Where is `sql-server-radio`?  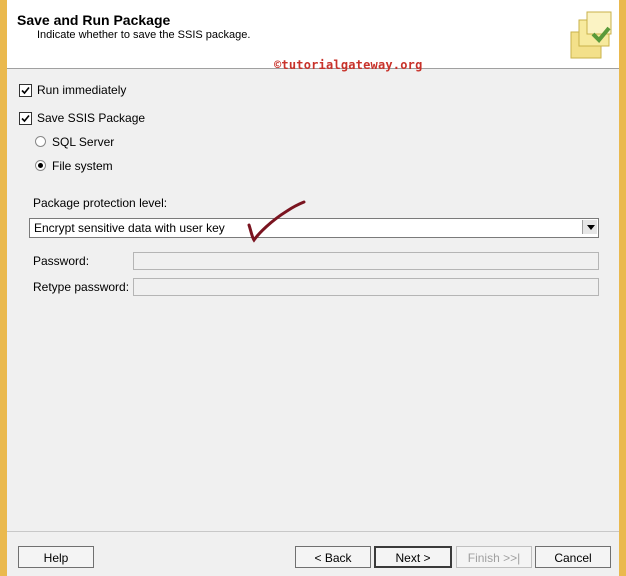 sql-server-radio is located at coordinates (40, 141).